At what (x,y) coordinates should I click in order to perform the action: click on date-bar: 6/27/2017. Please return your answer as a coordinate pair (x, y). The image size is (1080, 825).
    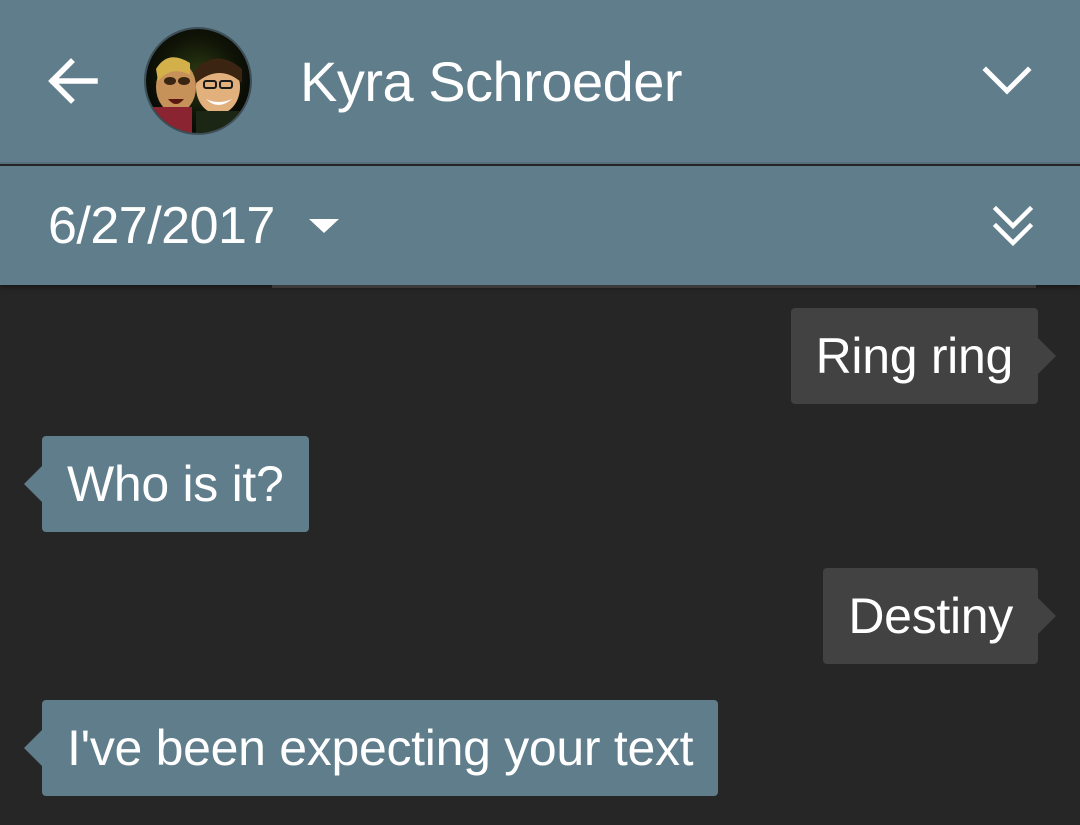
    Looking at the image, I should click on (540, 225).